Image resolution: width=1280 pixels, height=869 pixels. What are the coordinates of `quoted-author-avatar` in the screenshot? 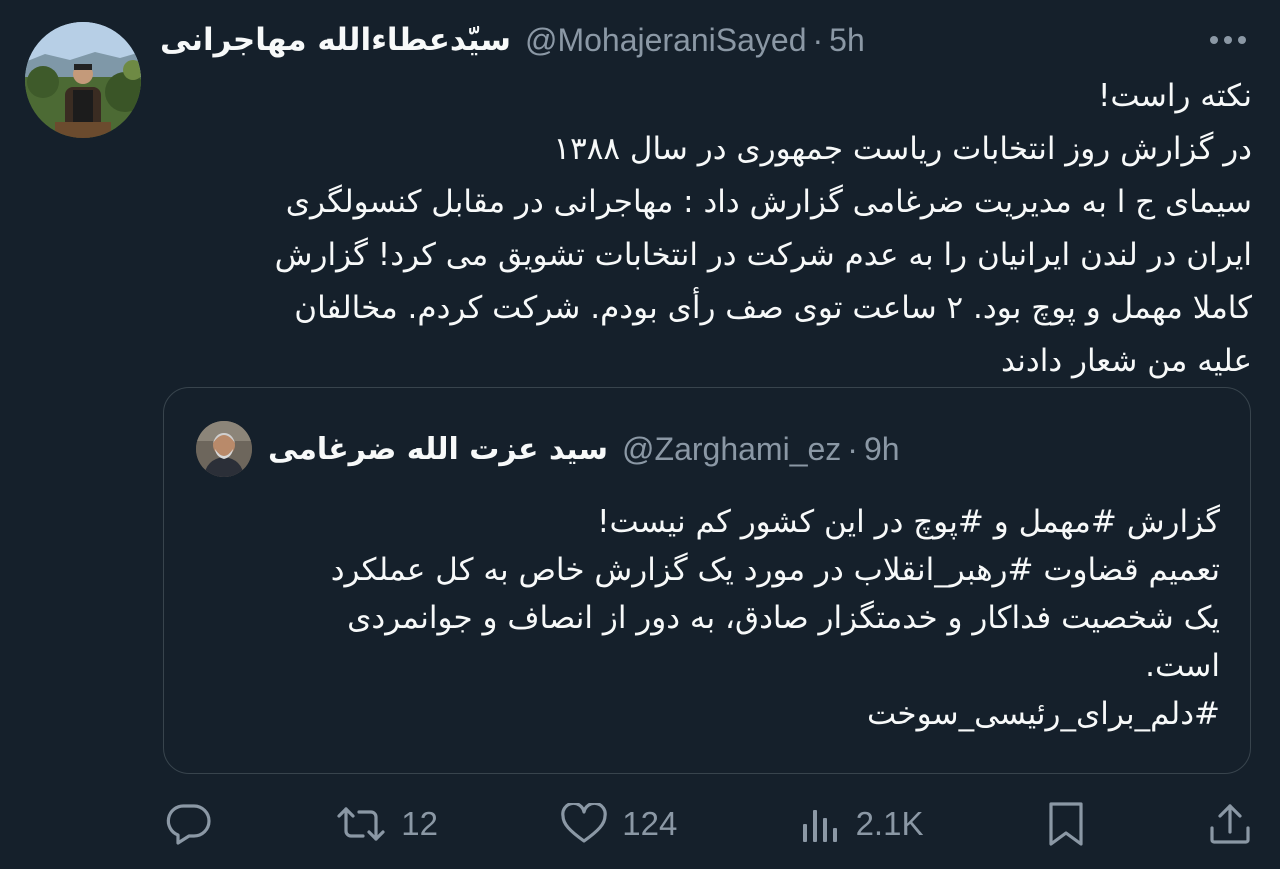 It's located at (224, 449).